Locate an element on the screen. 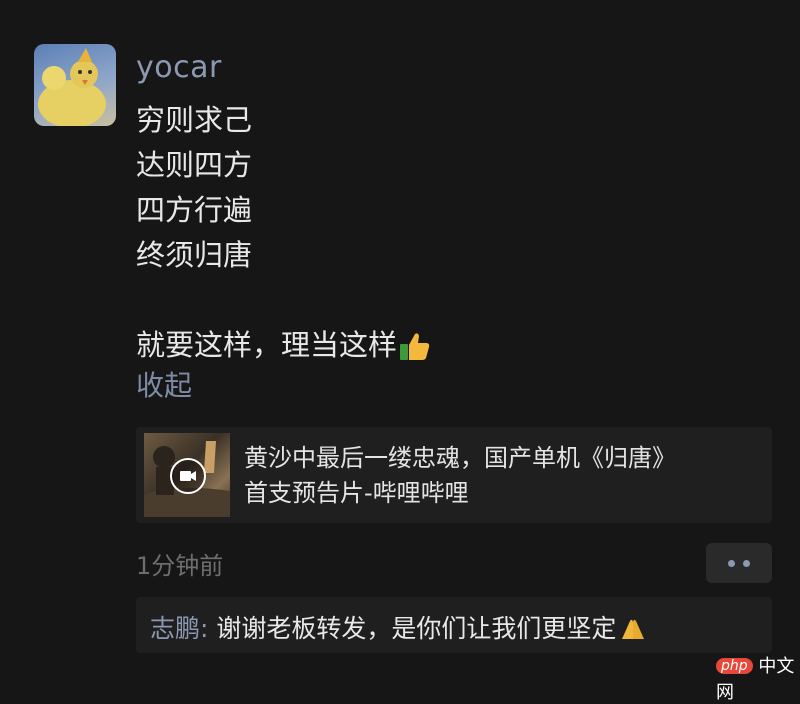 The height and width of the screenshot is (704, 800). post-line: 四方行遍 is located at coordinates (194, 210).